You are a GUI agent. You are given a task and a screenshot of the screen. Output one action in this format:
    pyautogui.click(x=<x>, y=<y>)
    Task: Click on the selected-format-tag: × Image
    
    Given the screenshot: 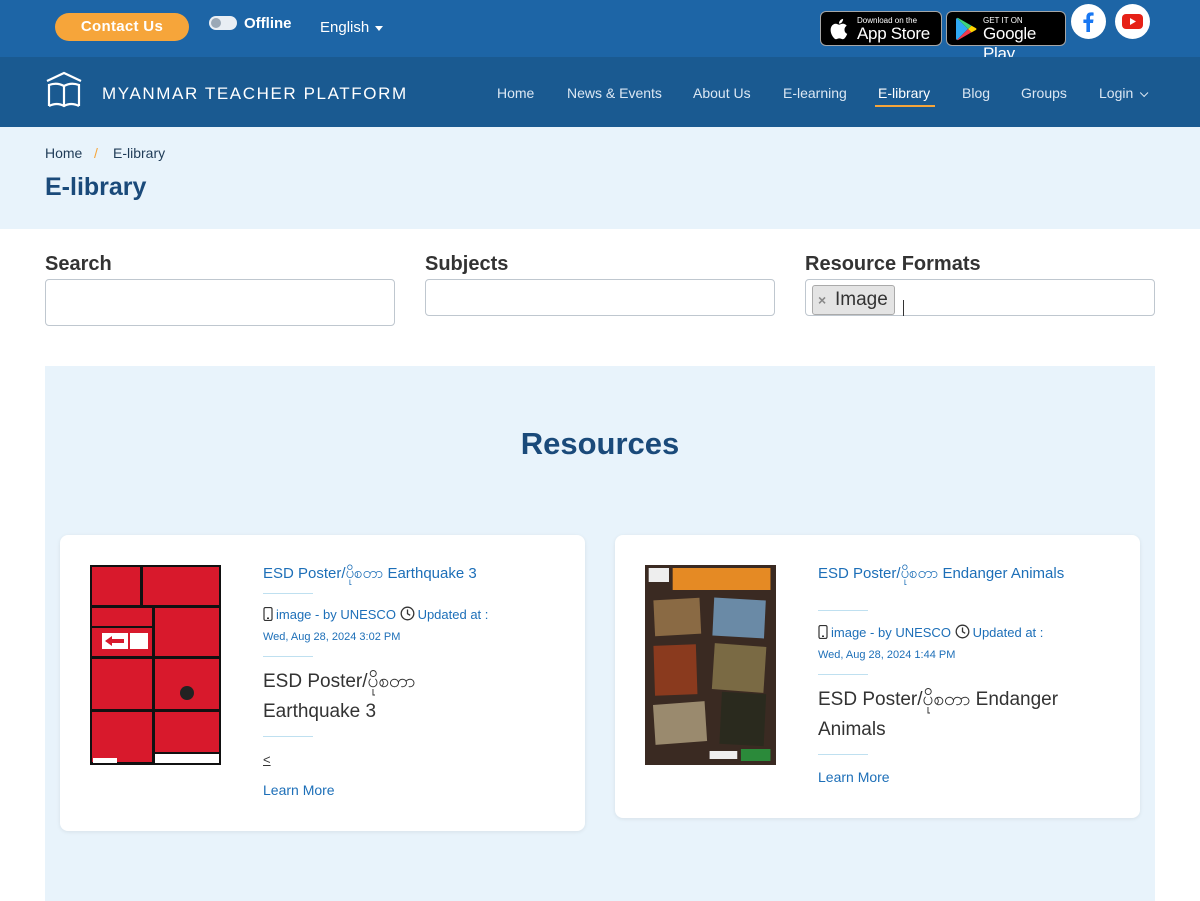 What is the action you would take?
    pyautogui.click(x=853, y=300)
    